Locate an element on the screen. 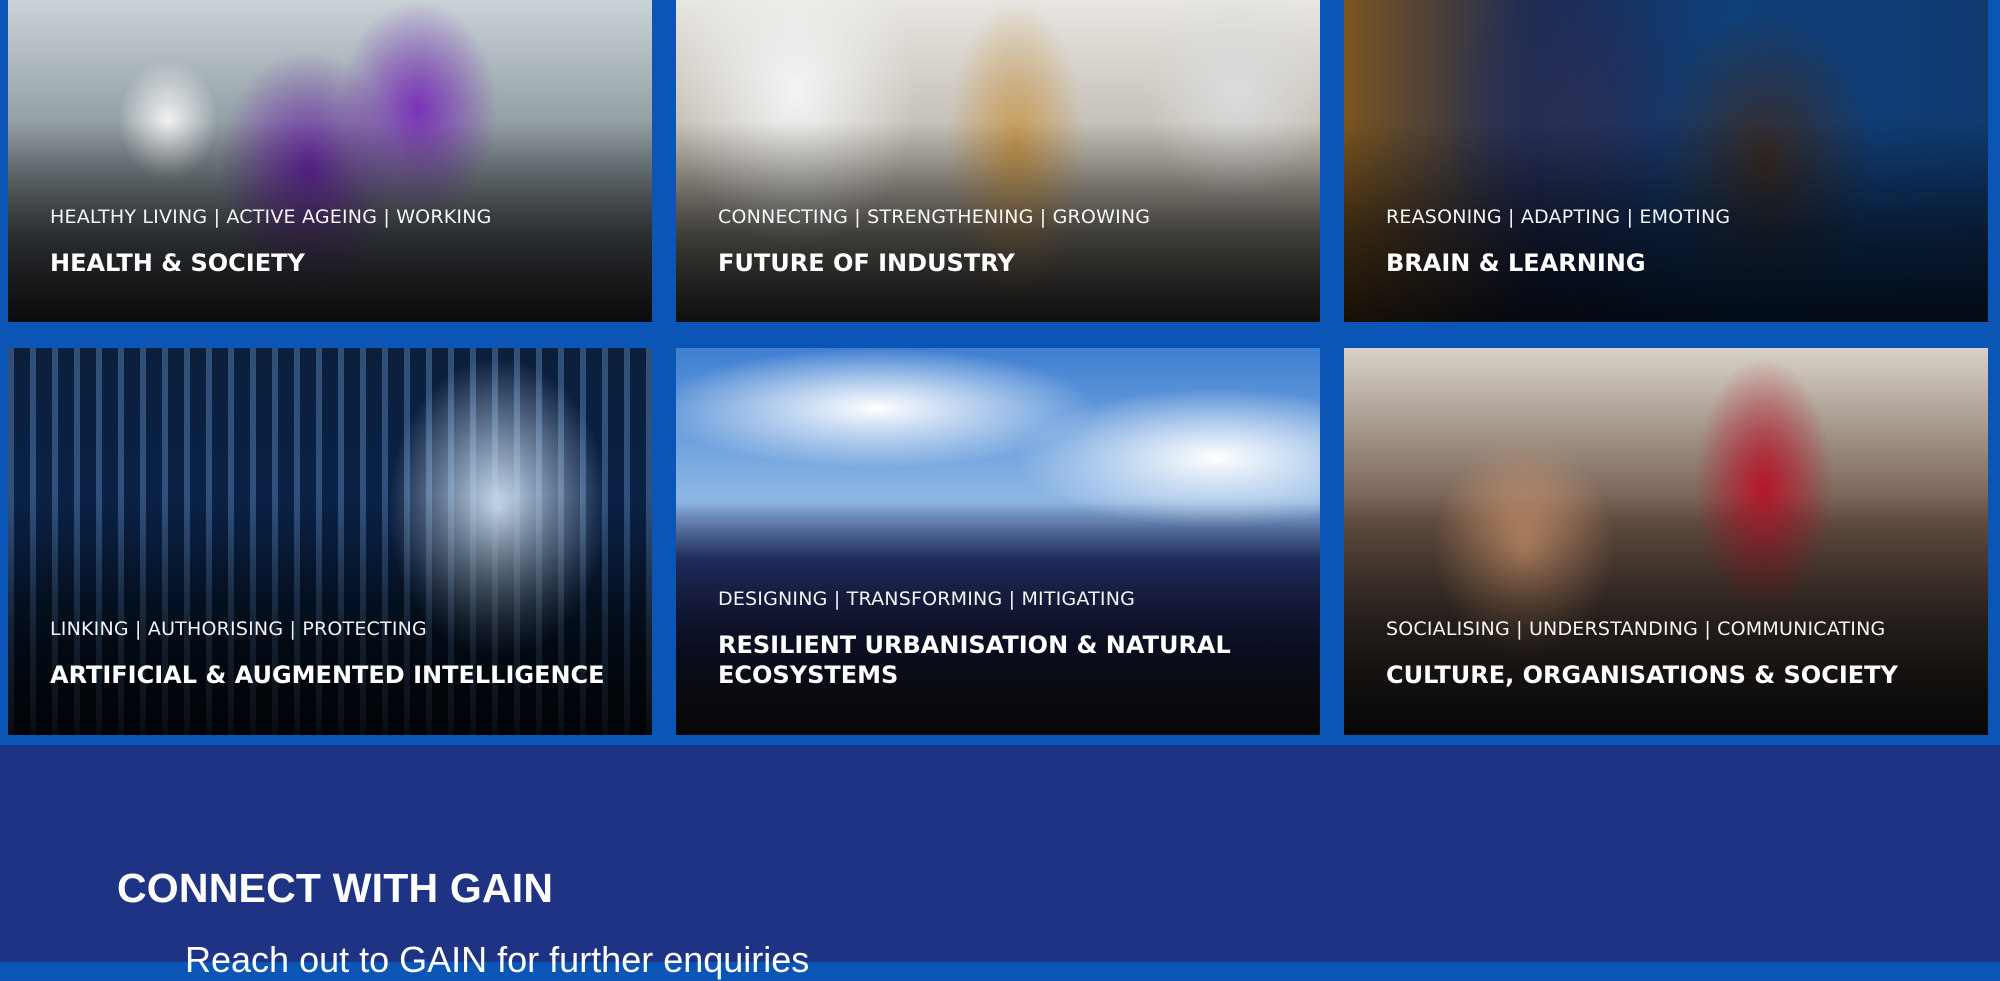 This screenshot has height=981, width=2000. tile-subtitle: CONNECTING | STRENGTHENING | GROWING is located at coordinates (934, 217).